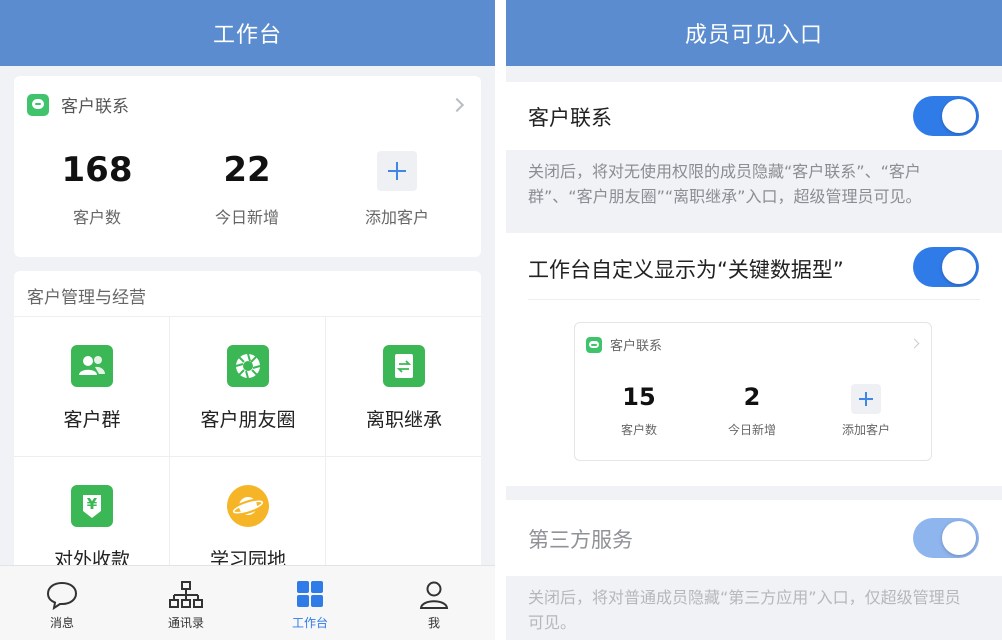 This screenshot has height=640, width=1002. Describe the element at coordinates (403, 420) in the screenshot. I see `tool-name: 离职继承` at that location.